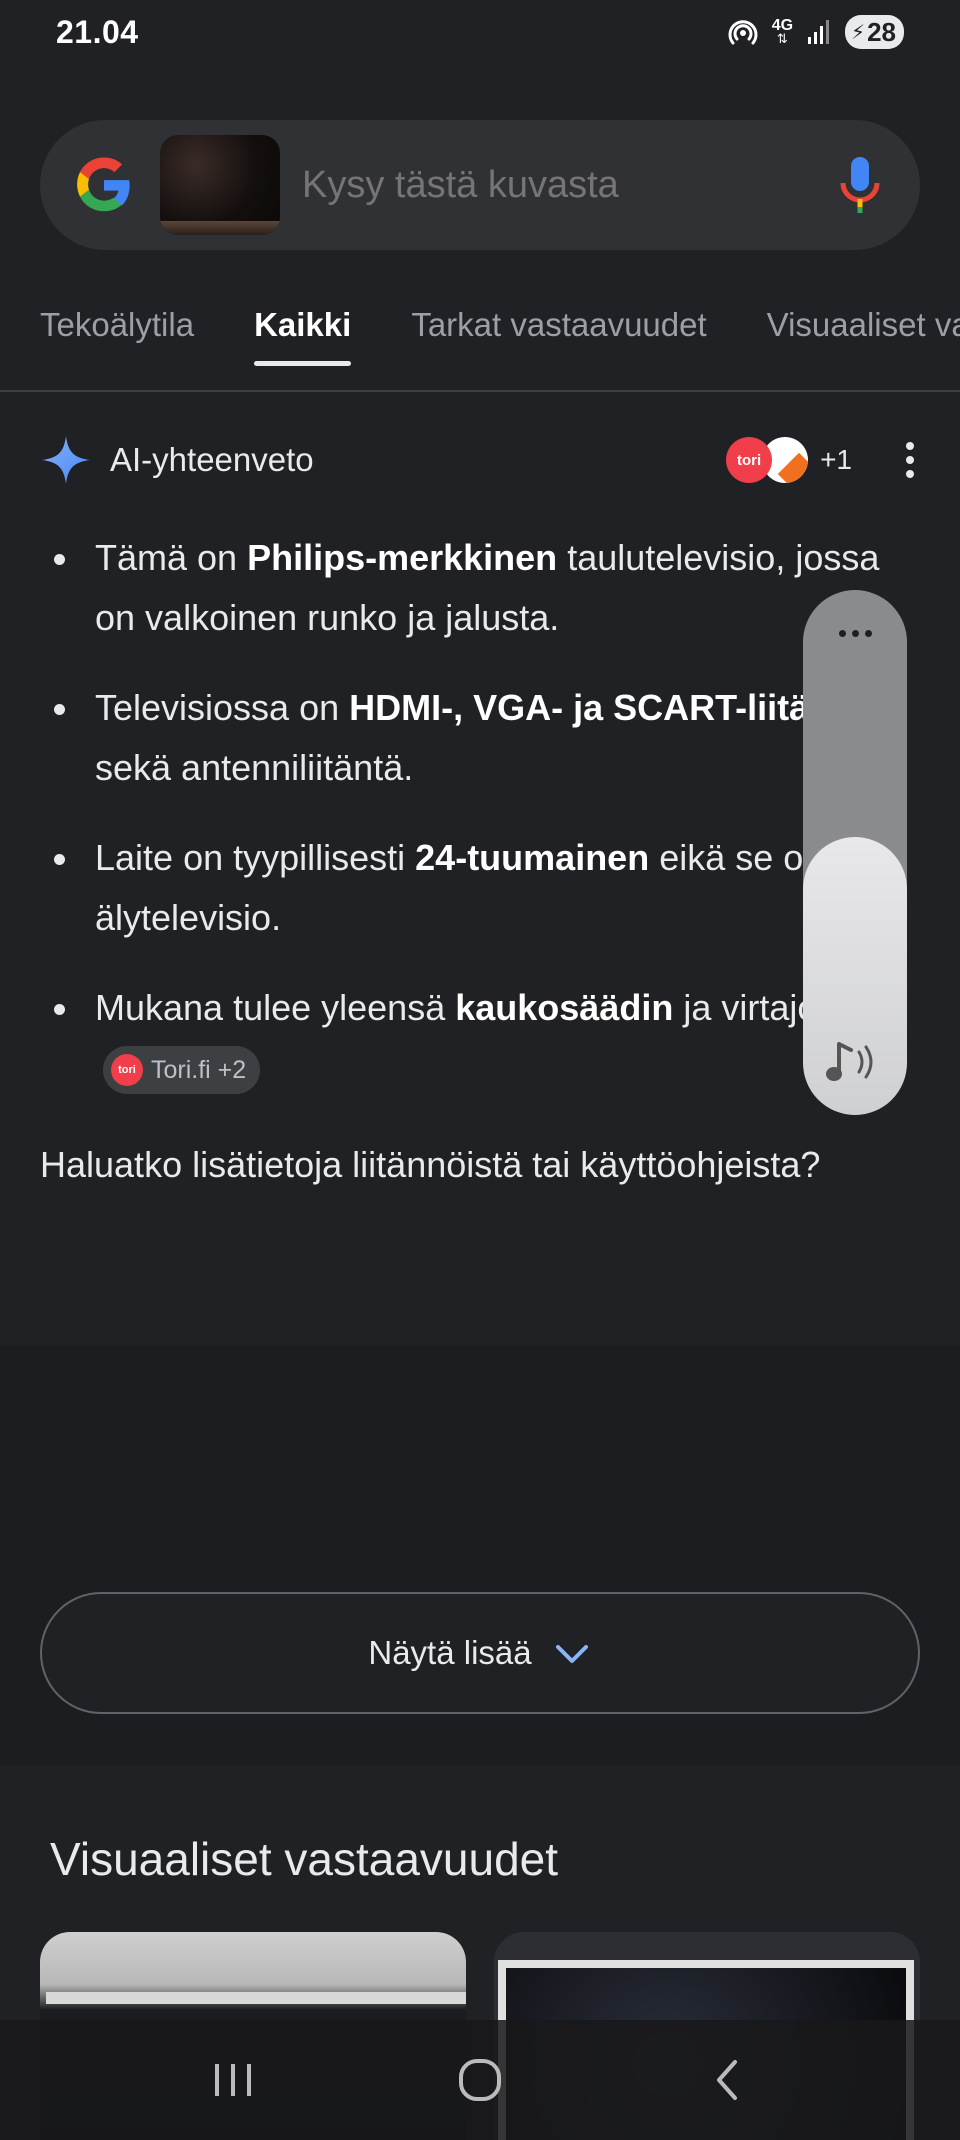 Image resolution: width=960 pixels, height=2140 pixels. I want to click on hotspot-icon, so click(743, 32).